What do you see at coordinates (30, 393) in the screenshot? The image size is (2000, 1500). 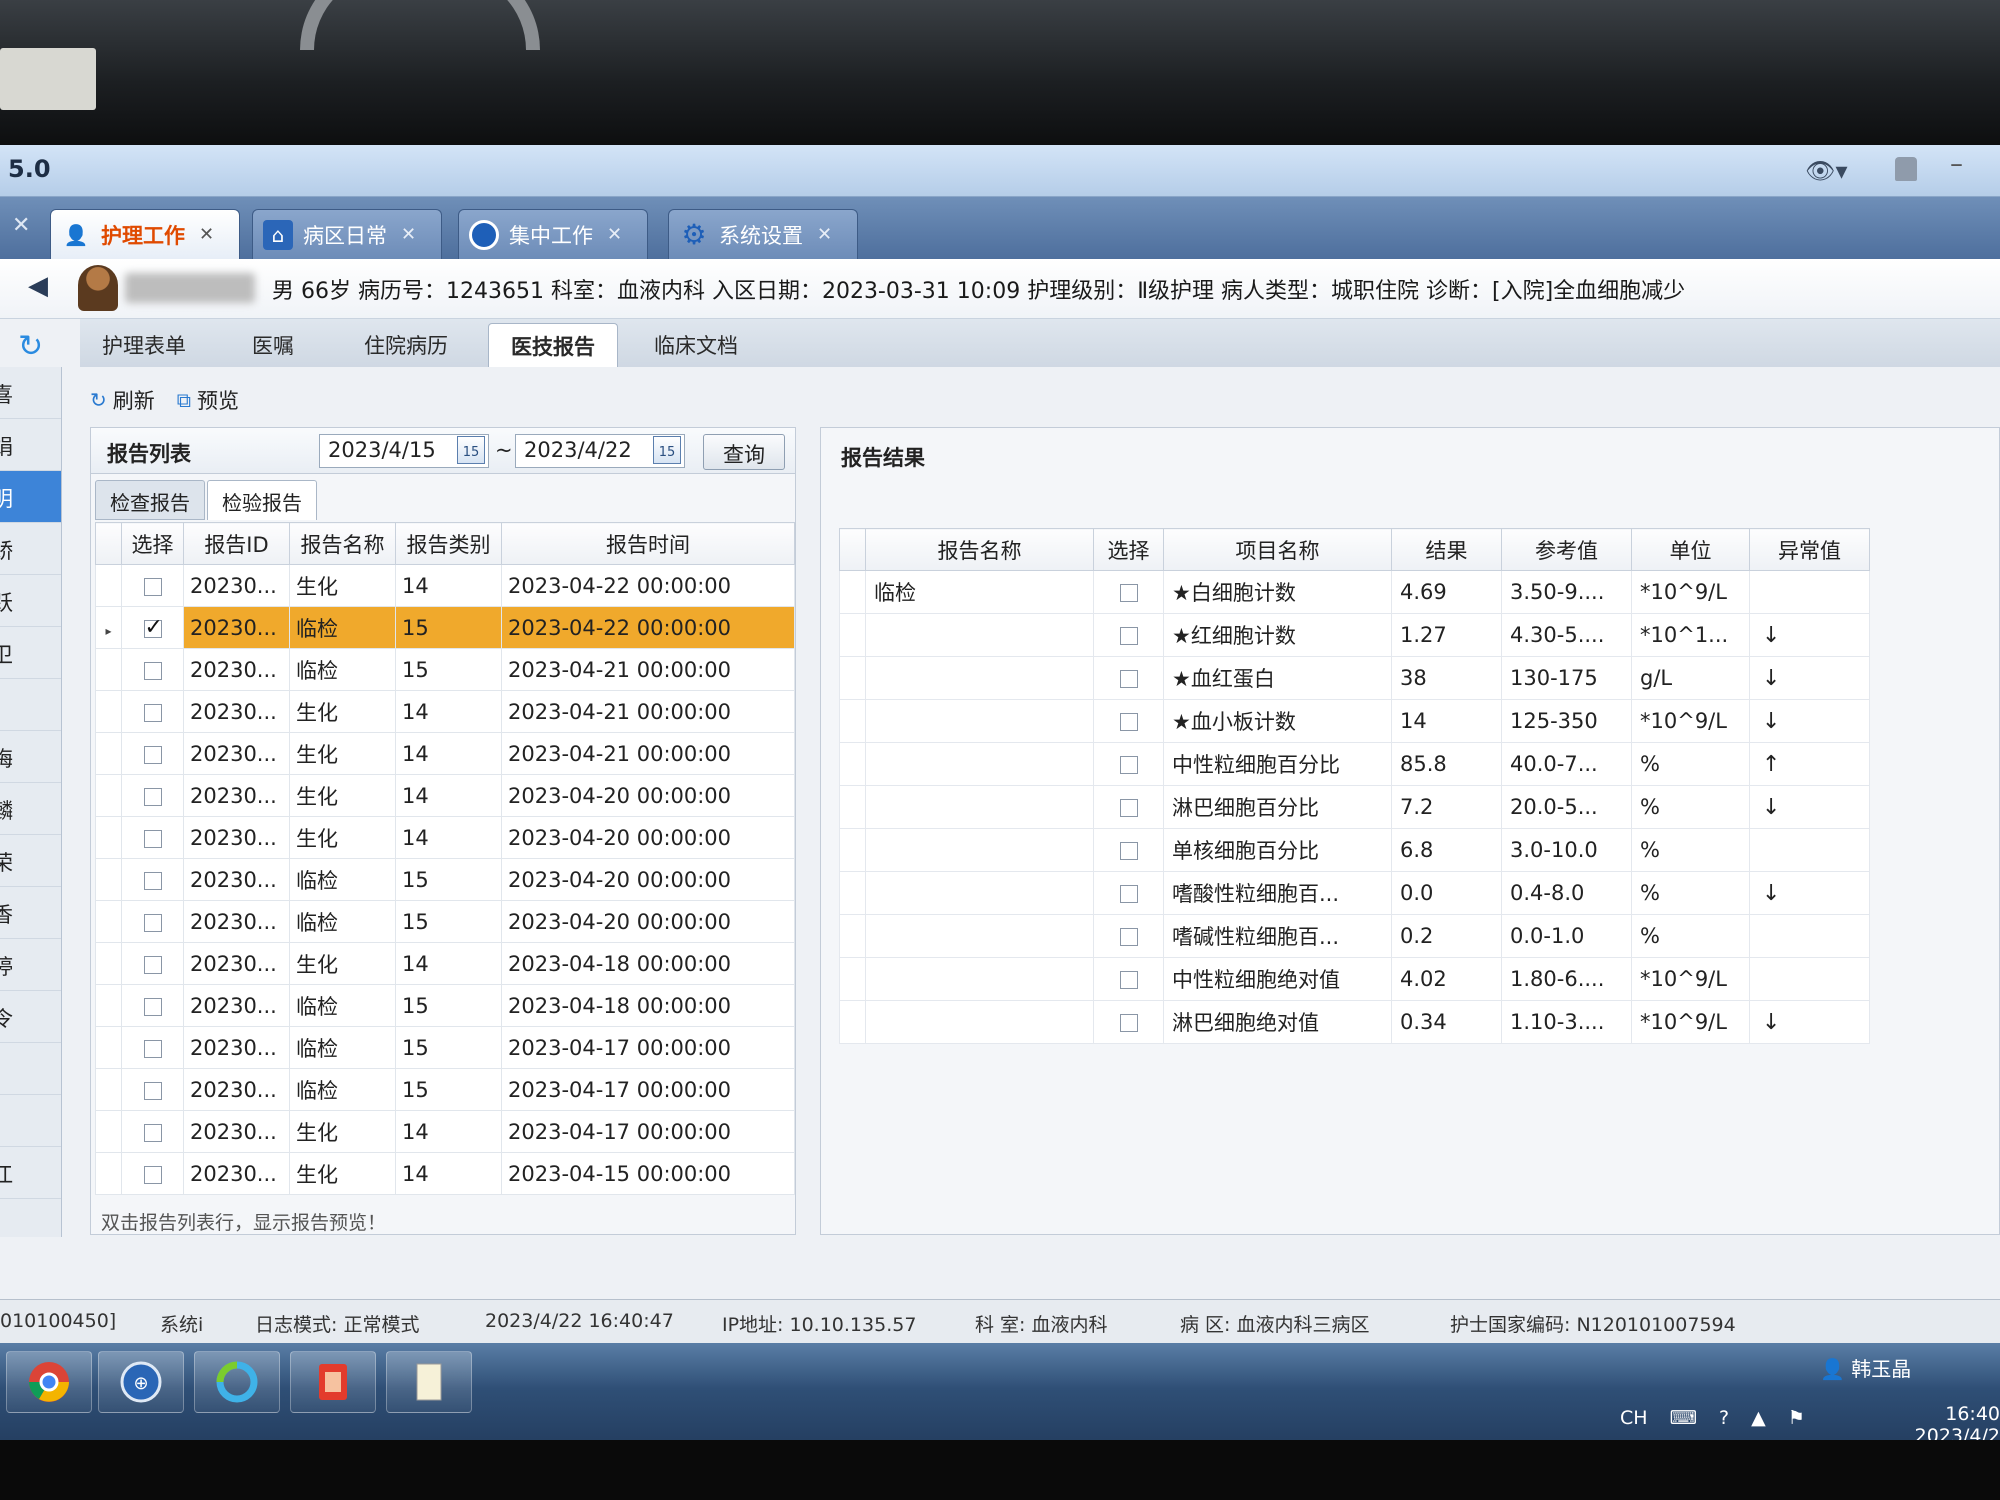 I see `patient-list-item: 喜` at bounding box center [30, 393].